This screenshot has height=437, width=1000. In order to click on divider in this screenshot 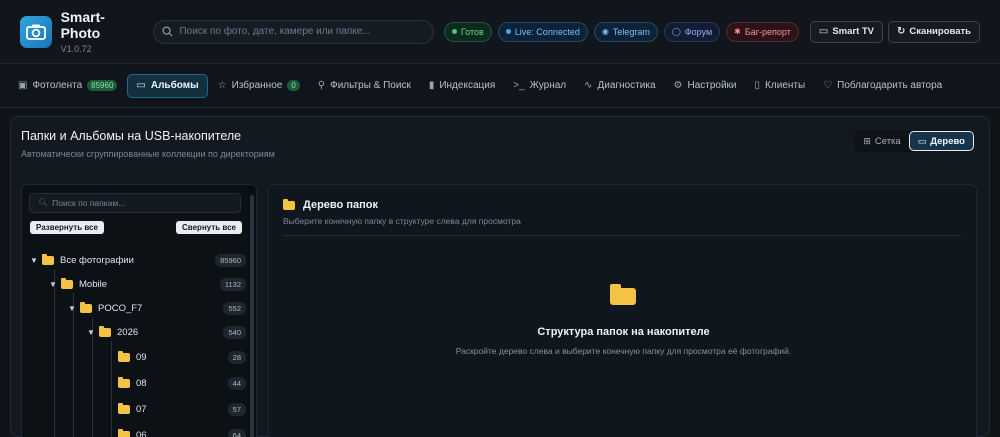, I will do `click(622, 235)`.